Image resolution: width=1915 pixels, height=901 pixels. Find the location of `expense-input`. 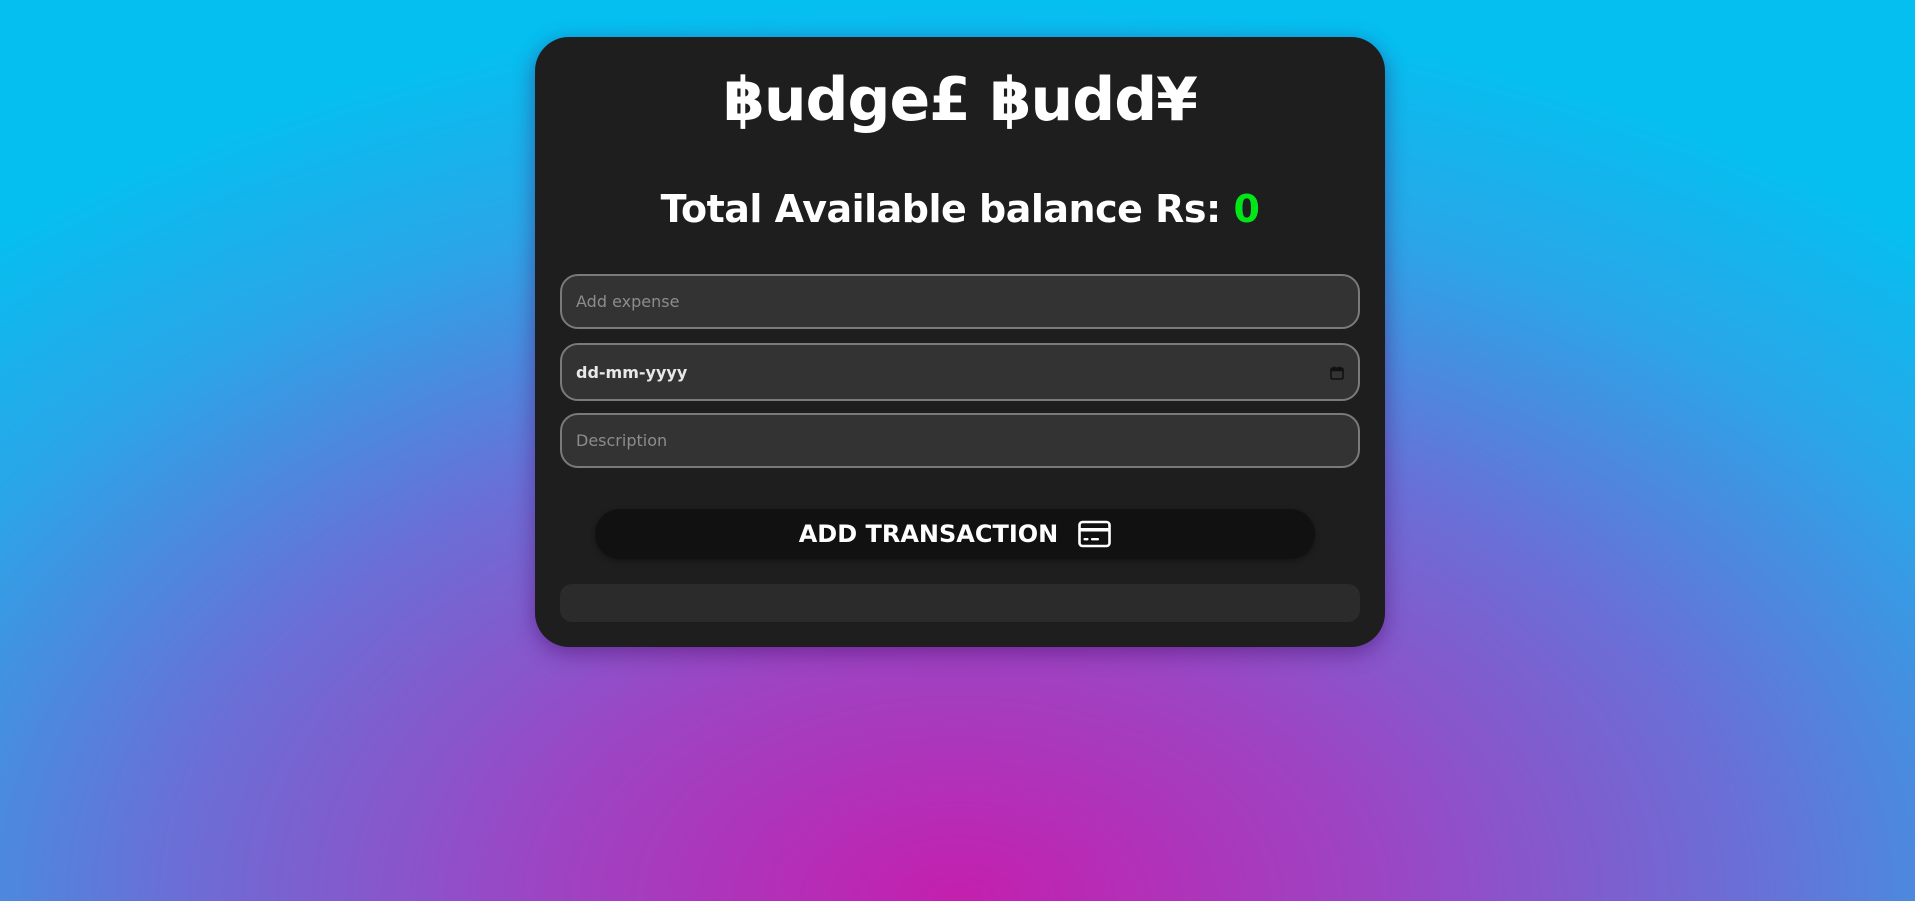

expense-input is located at coordinates (960, 301).